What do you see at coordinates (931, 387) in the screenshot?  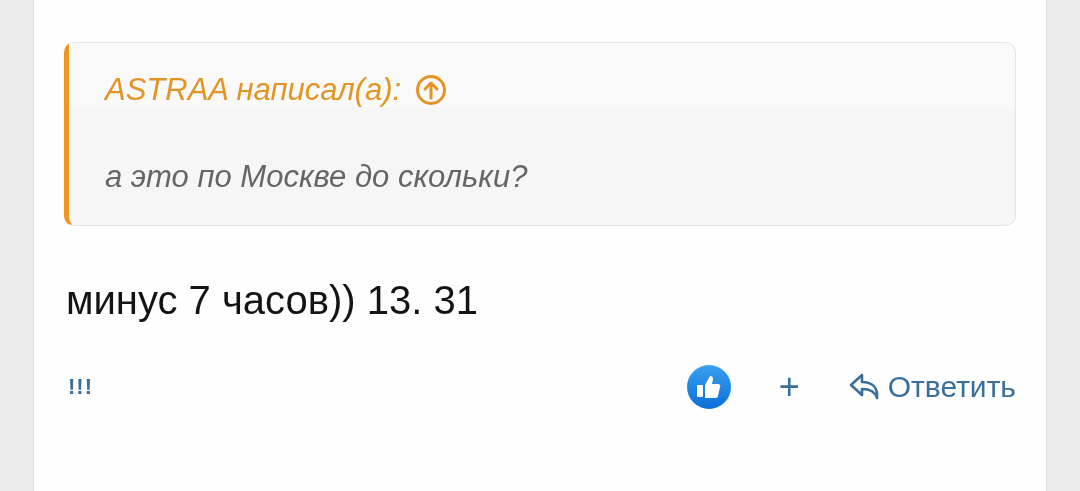 I see `reply-button: Ответить` at bounding box center [931, 387].